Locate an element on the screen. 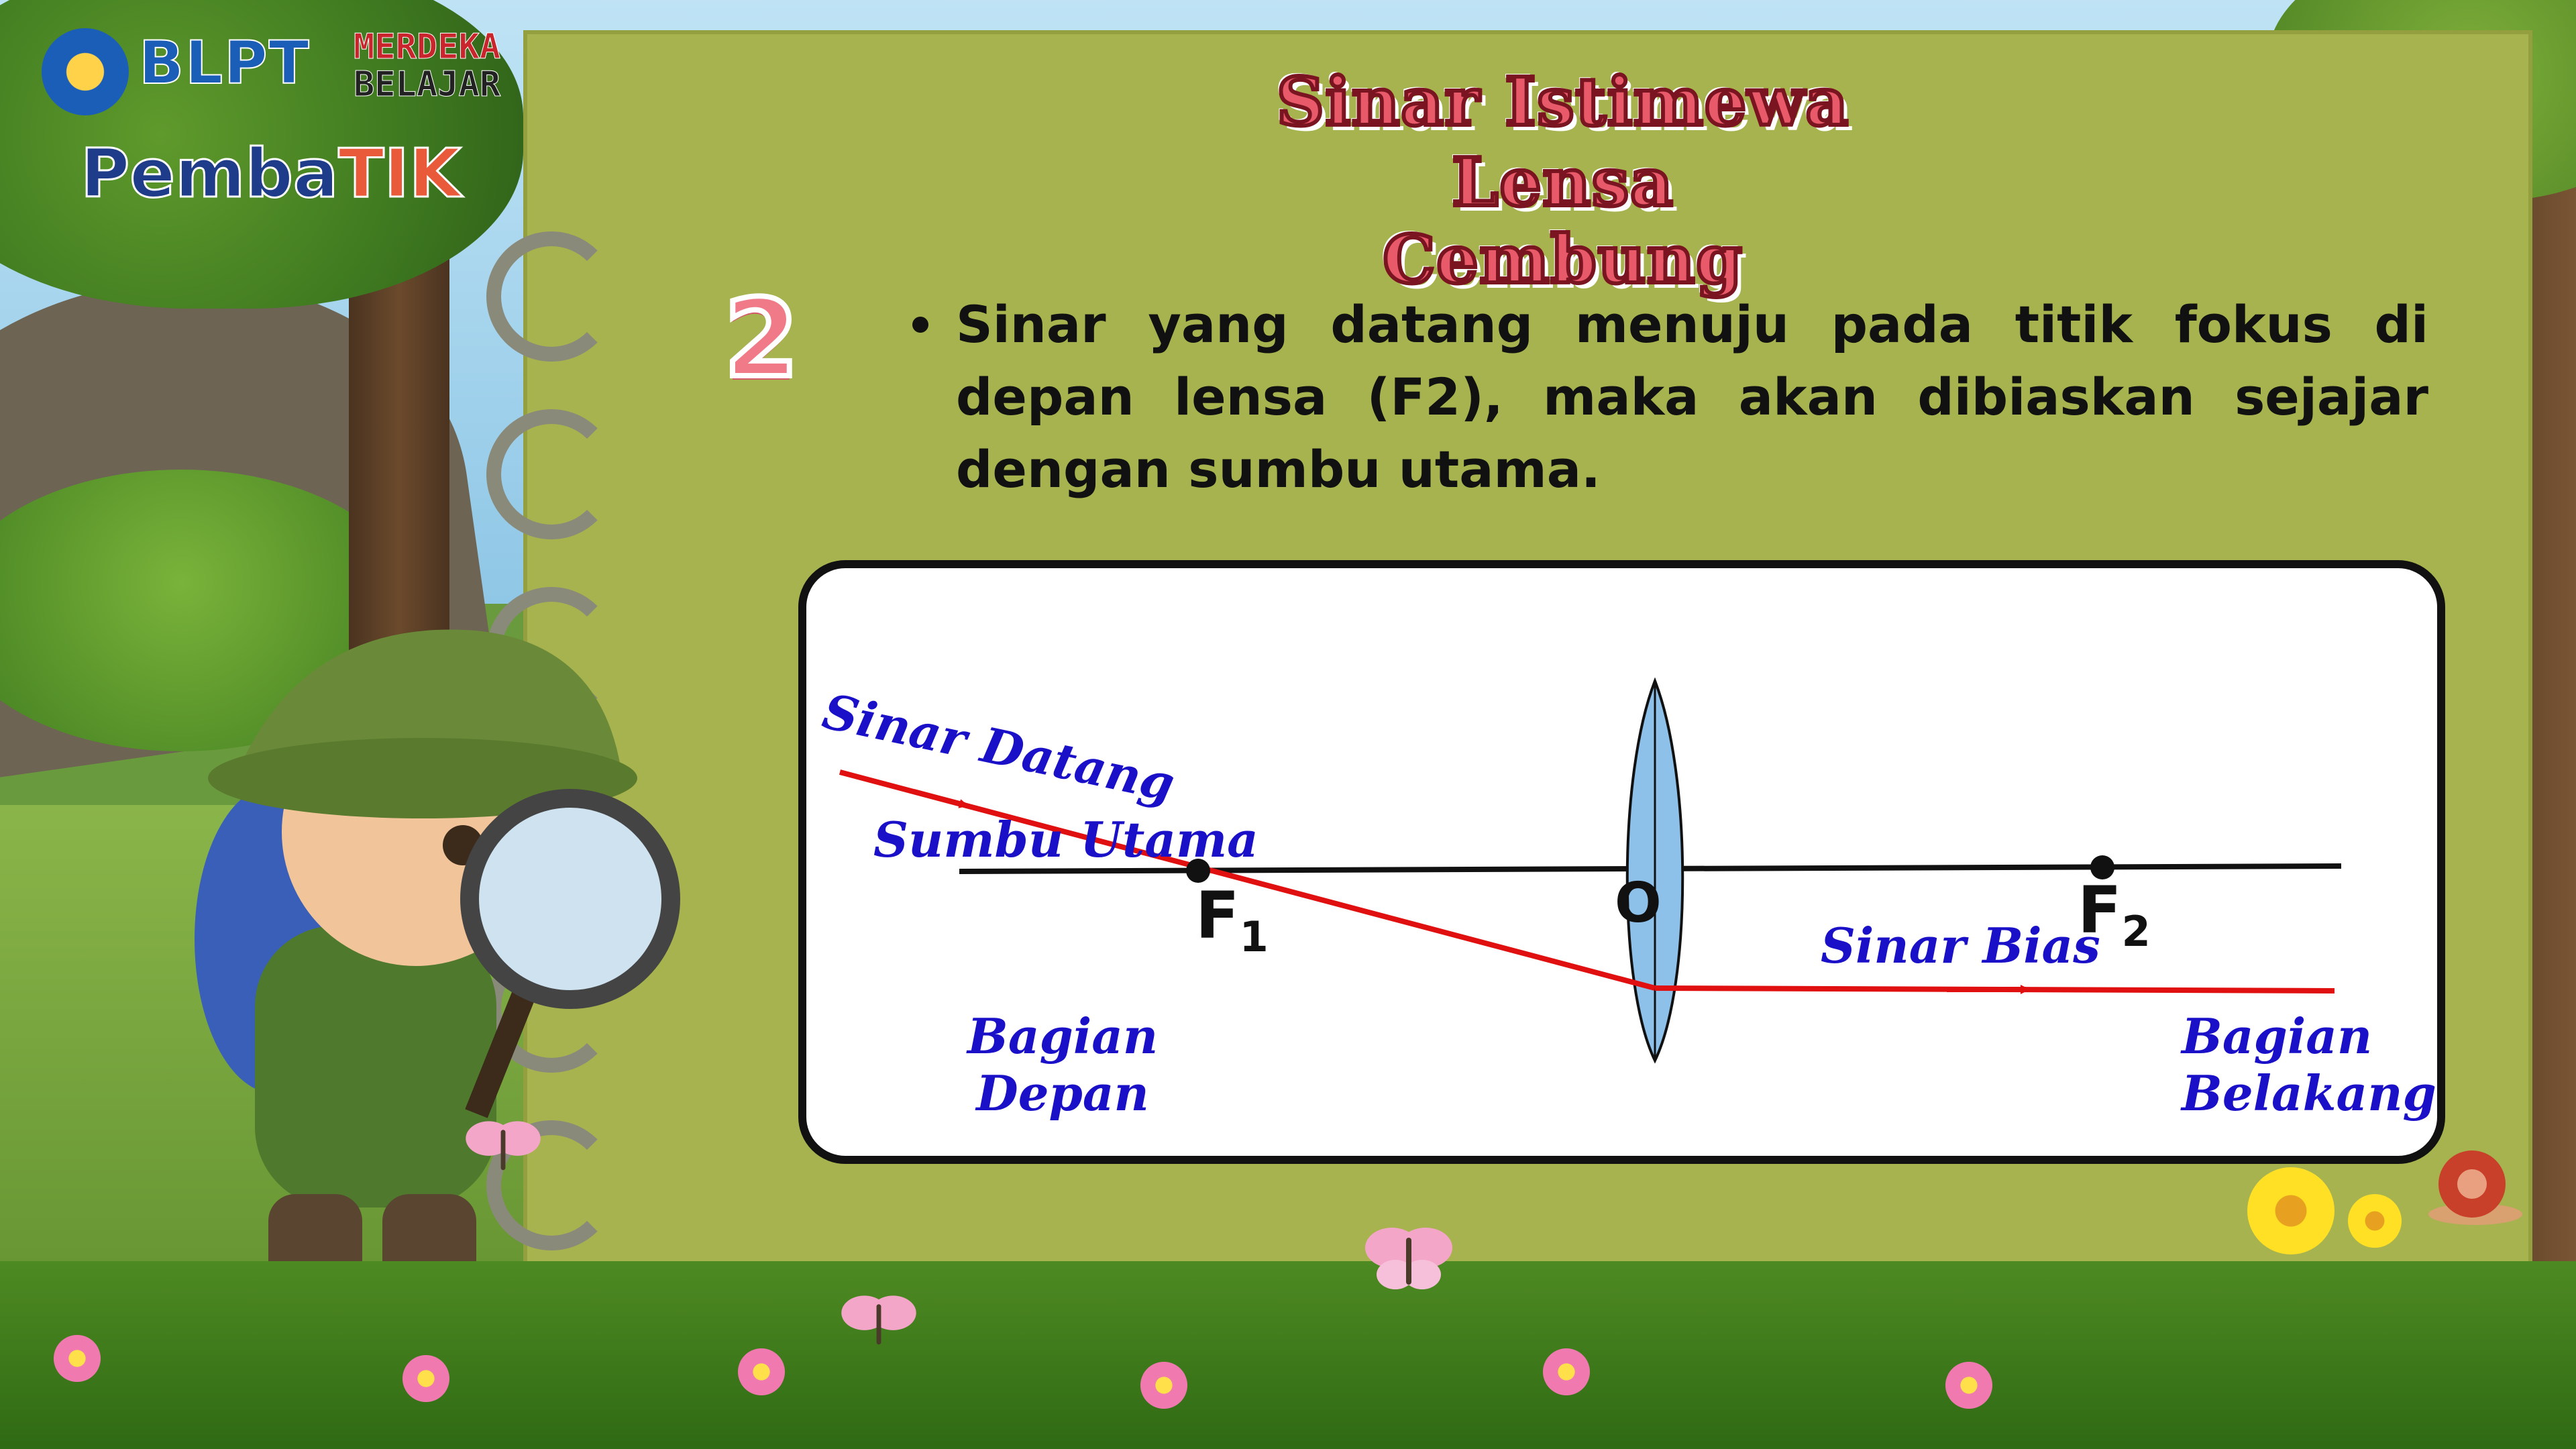 The height and width of the screenshot is (1449, 2576). pembatik-logo: PembaTIK is located at coordinates (270, 173).